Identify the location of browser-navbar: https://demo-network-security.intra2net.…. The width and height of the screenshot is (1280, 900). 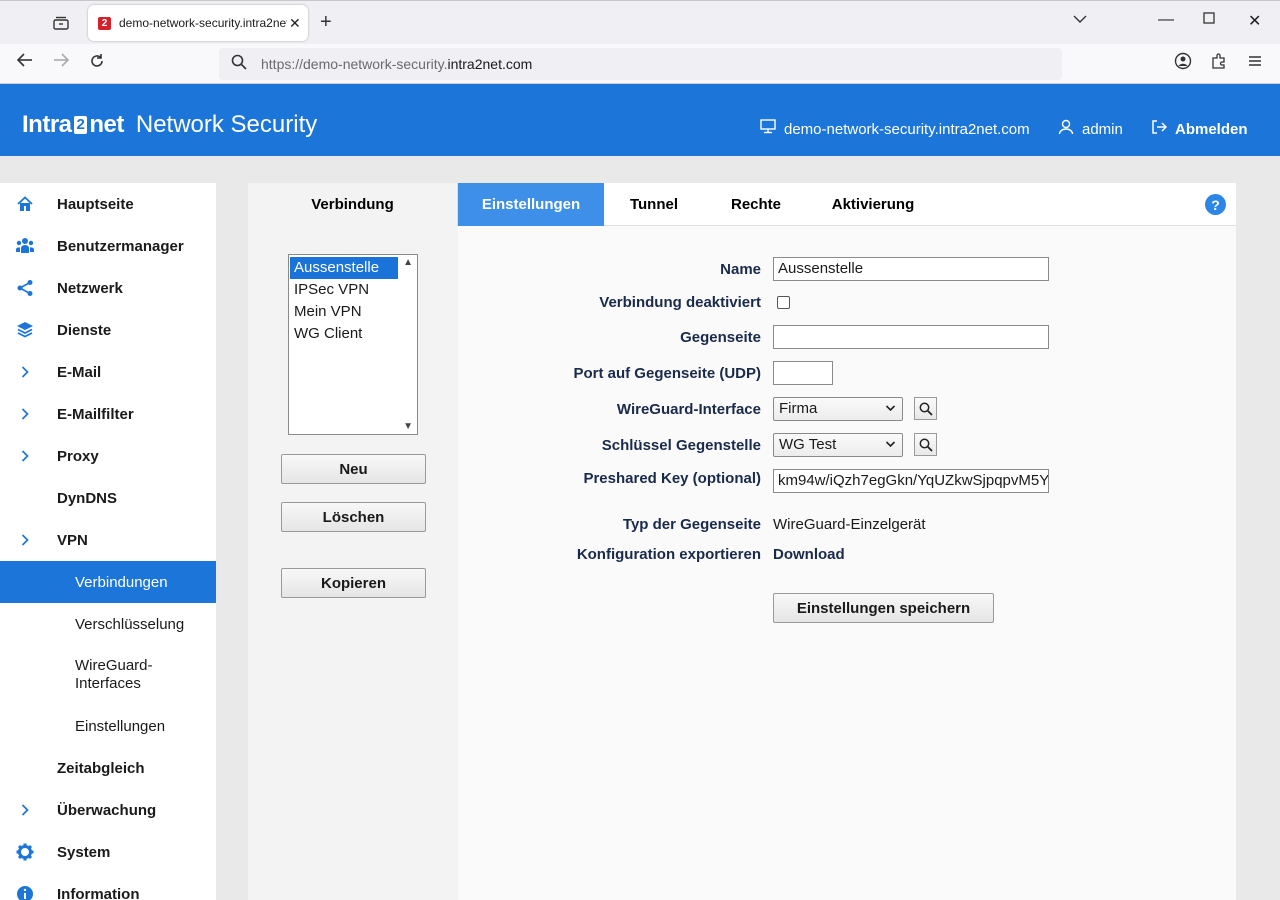
(640, 64).